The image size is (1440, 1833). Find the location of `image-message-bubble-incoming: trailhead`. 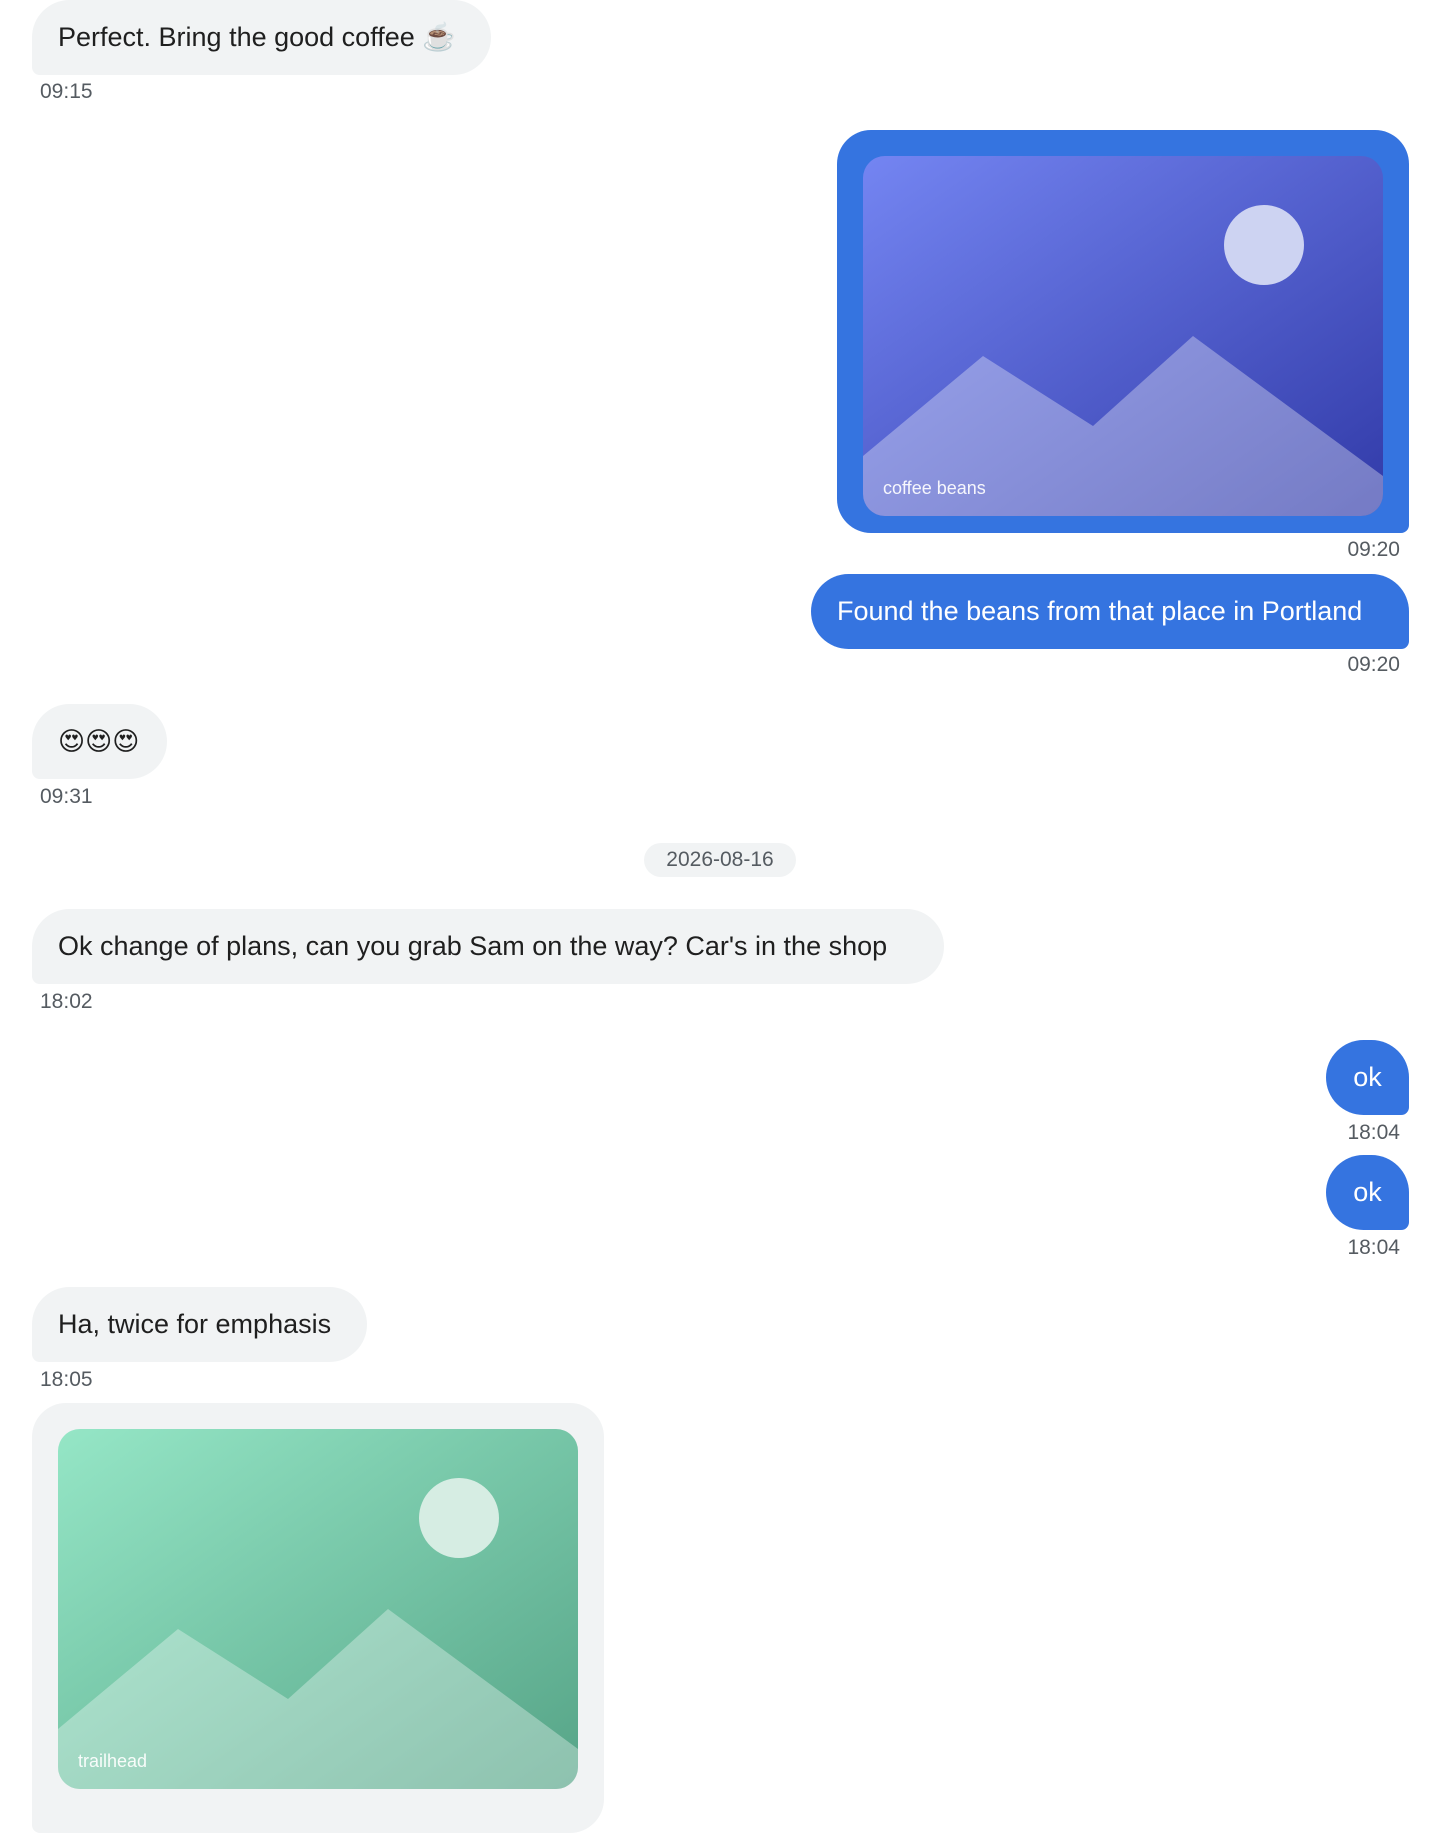

image-message-bubble-incoming: trailhead is located at coordinates (318, 1618).